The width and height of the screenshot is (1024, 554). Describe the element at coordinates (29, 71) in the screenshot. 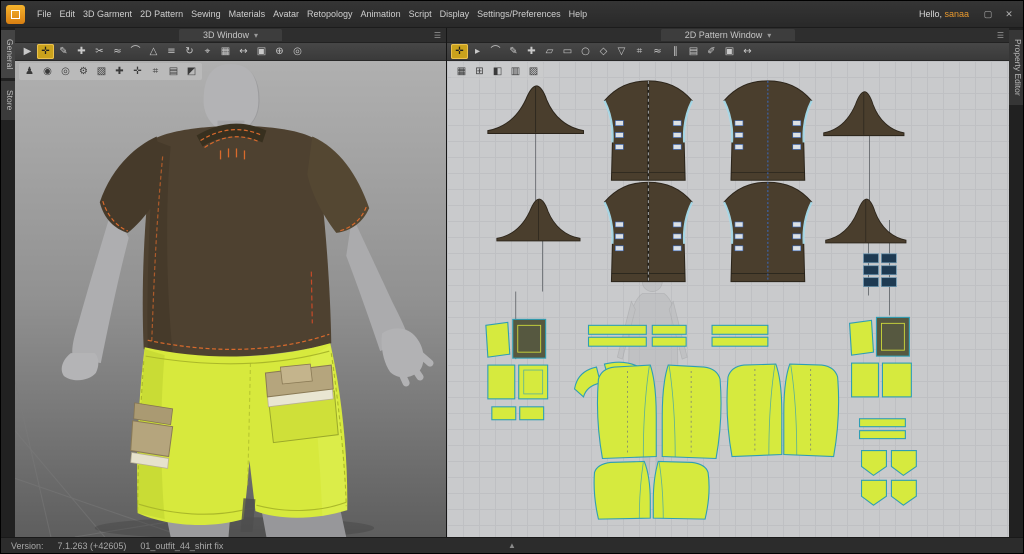

I see `show-avatar-icon: ♟` at that location.